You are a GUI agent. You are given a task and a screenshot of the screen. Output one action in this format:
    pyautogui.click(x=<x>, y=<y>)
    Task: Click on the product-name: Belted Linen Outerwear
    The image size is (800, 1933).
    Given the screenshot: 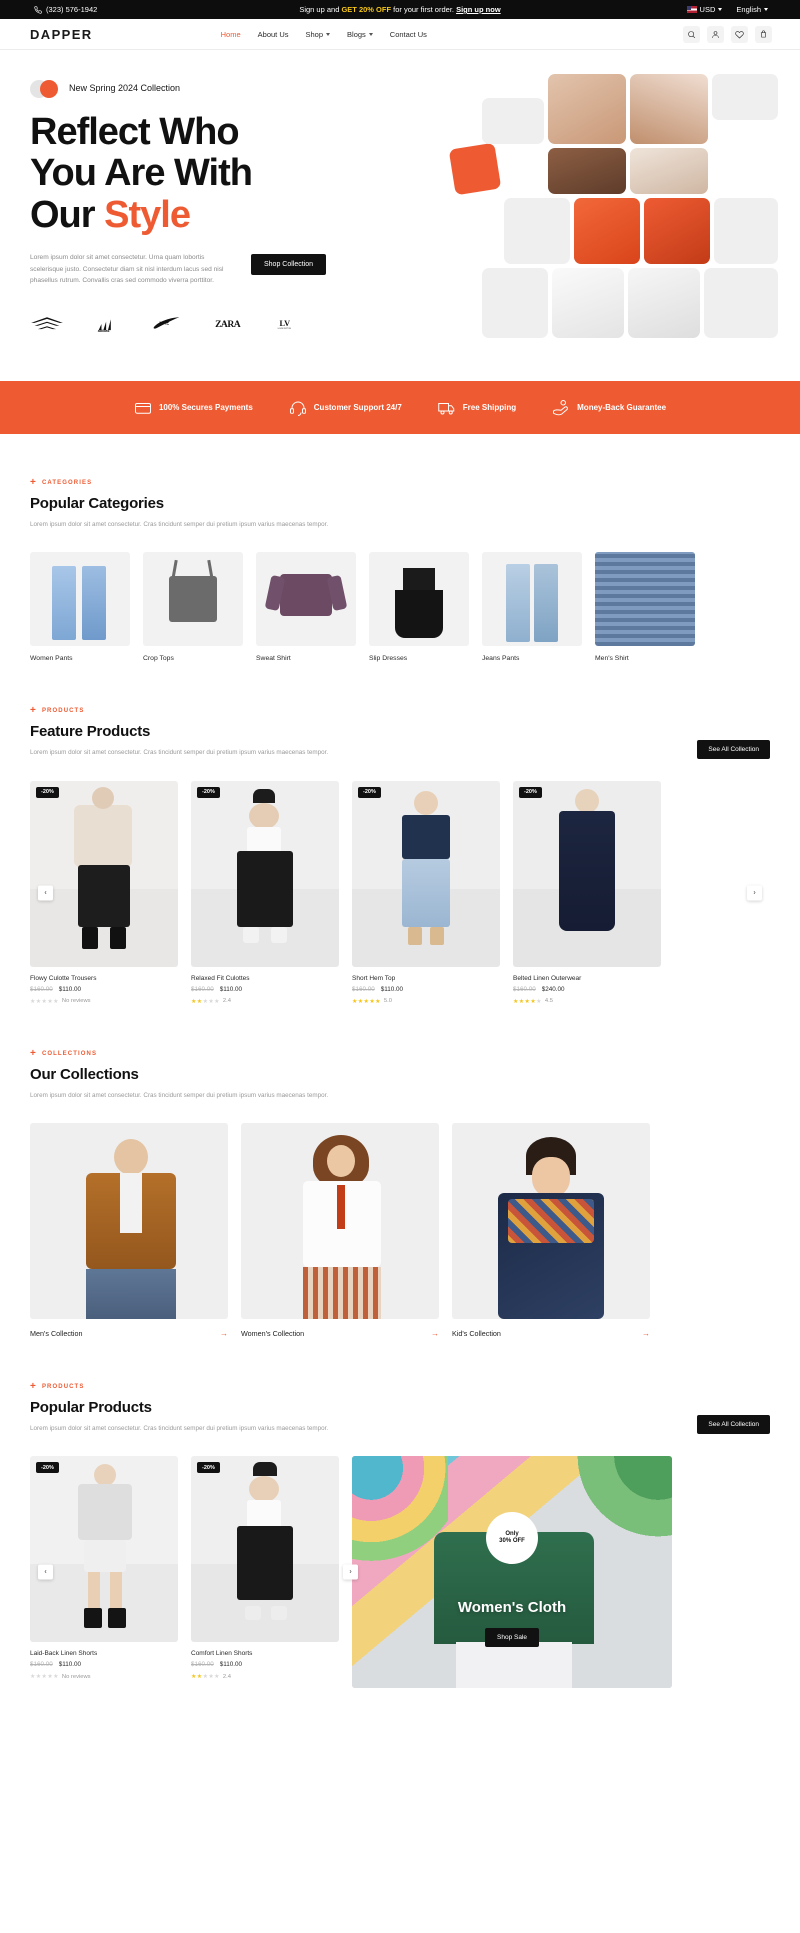 What is the action you would take?
    pyautogui.click(x=547, y=978)
    